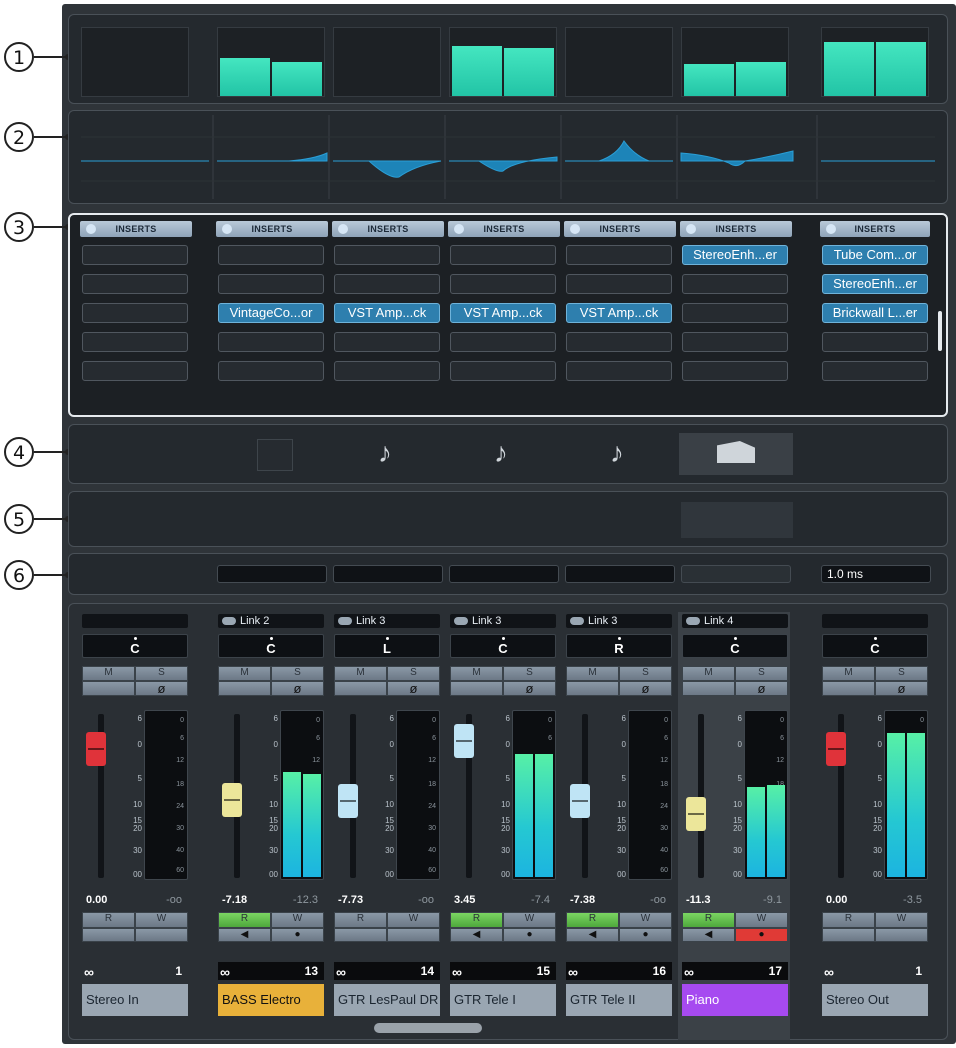 The image size is (956, 1048). Describe the element at coordinates (271, 313) in the screenshot. I see `insert-slot: VintageCo...or` at that location.